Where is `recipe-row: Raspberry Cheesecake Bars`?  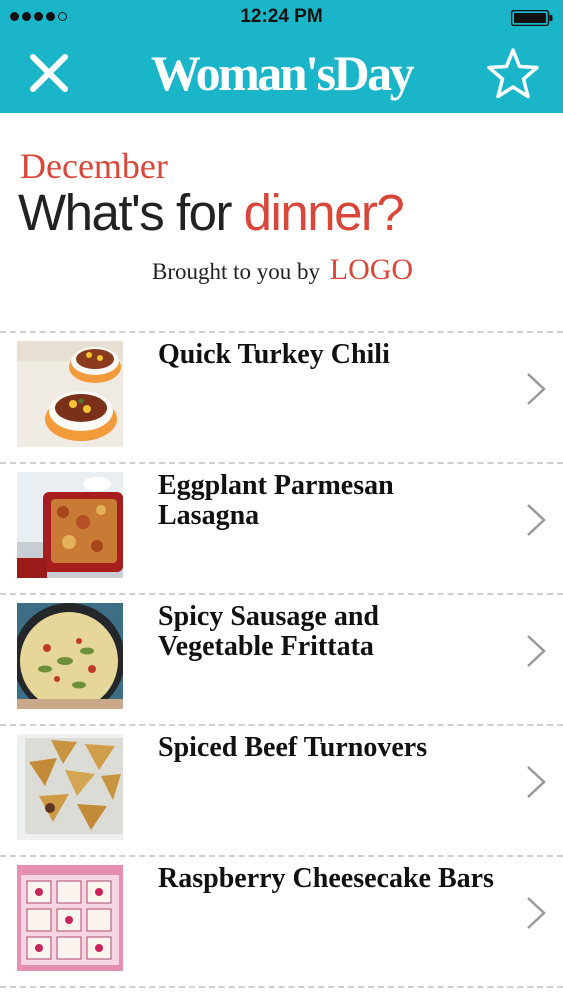
recipe-row: Raspberry Cheesecake Bars is located at coordinates (281, 921).